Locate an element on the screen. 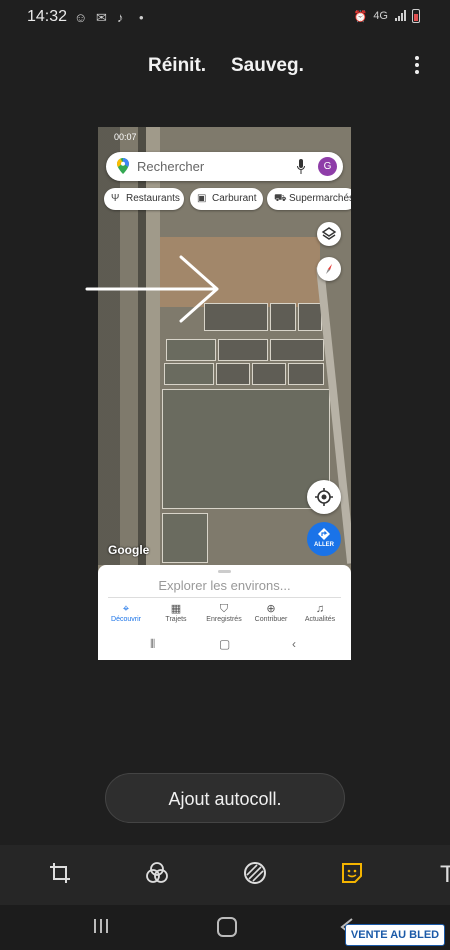  messenger-icon: ✉ is located at coordinates (101, 17).